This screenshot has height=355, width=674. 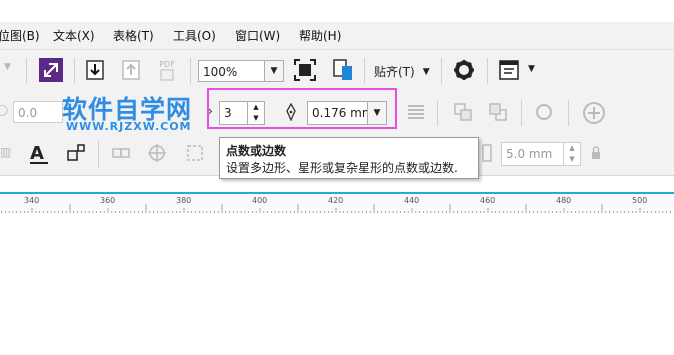 I want to click on menu-item-help: 帮助(H), so click(x=320, y=35).